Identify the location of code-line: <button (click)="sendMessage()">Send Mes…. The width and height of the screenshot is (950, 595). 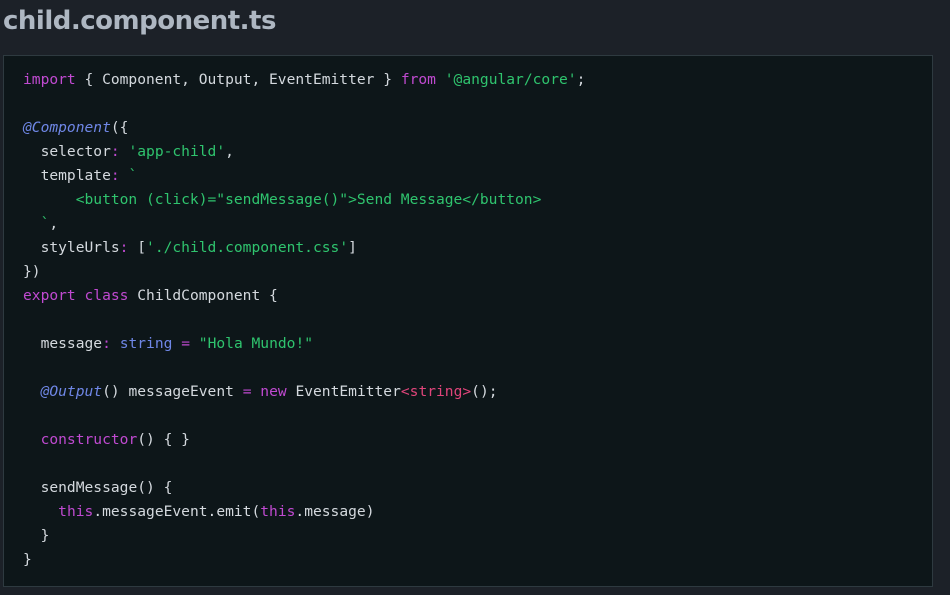
(304, 200).